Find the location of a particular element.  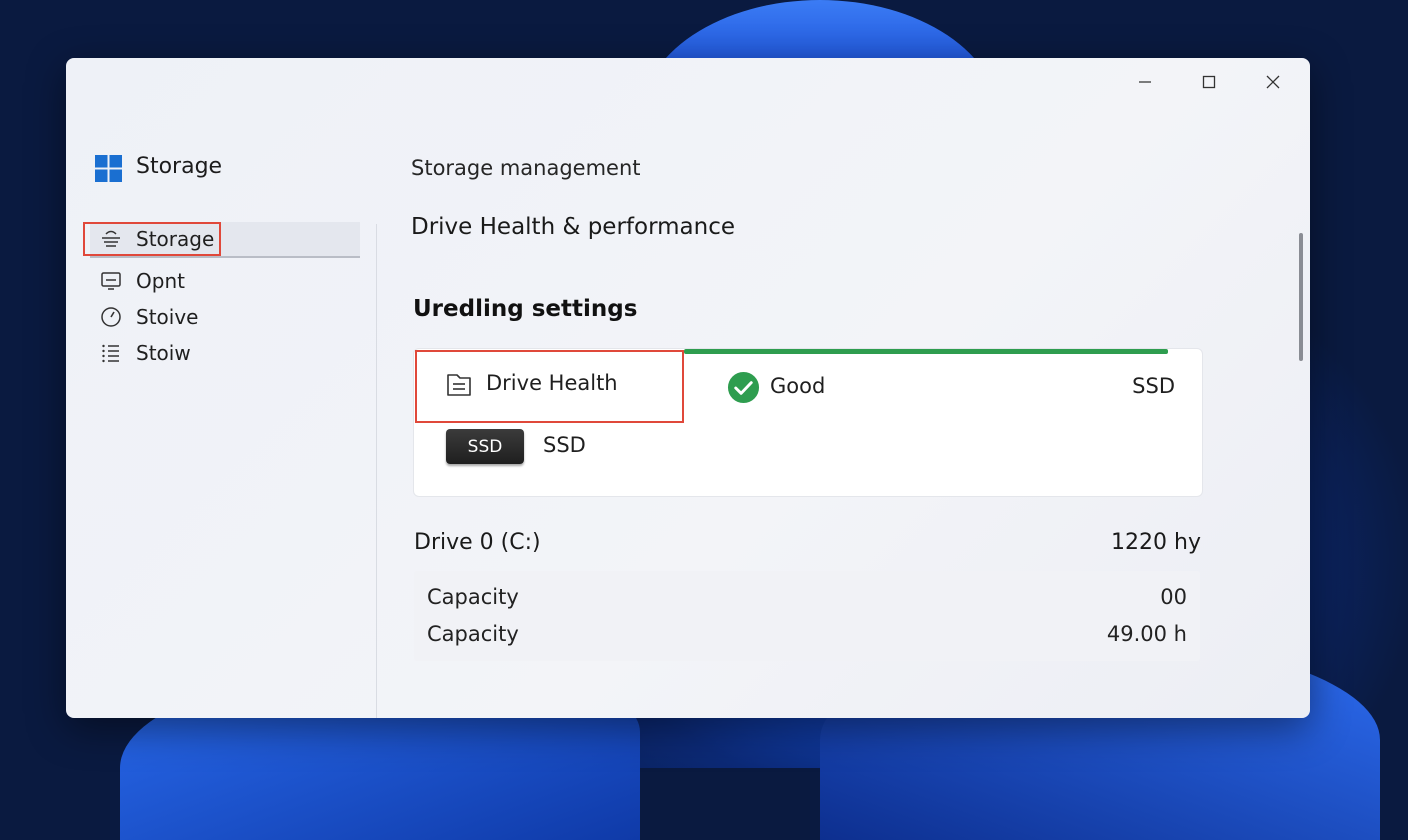

ssd-badge: SSD is located at coordinates (485, 446).